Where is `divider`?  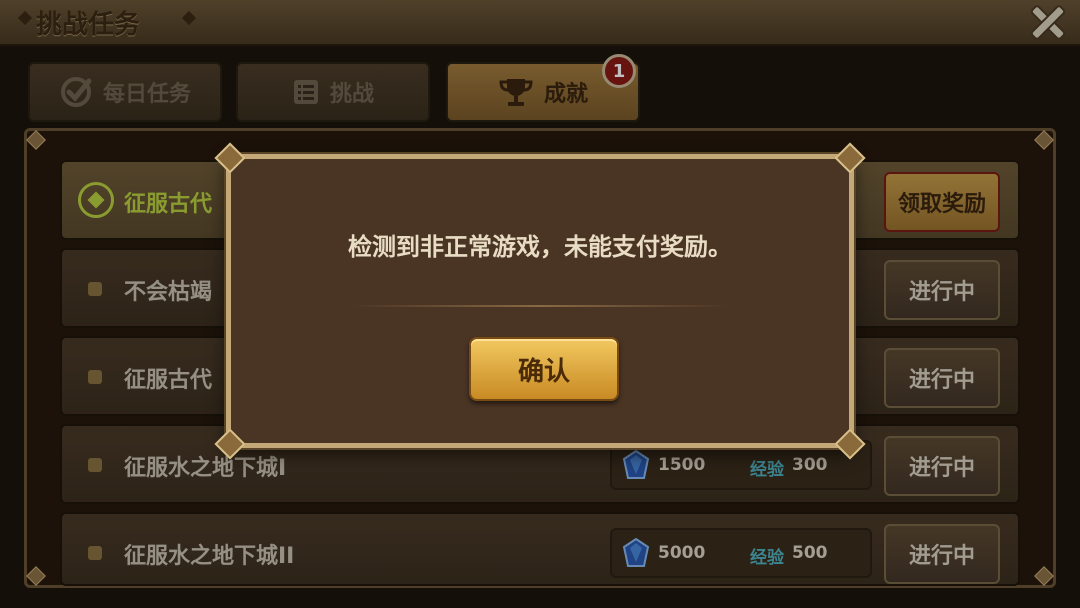
divider is located at coordinates (540, 306).